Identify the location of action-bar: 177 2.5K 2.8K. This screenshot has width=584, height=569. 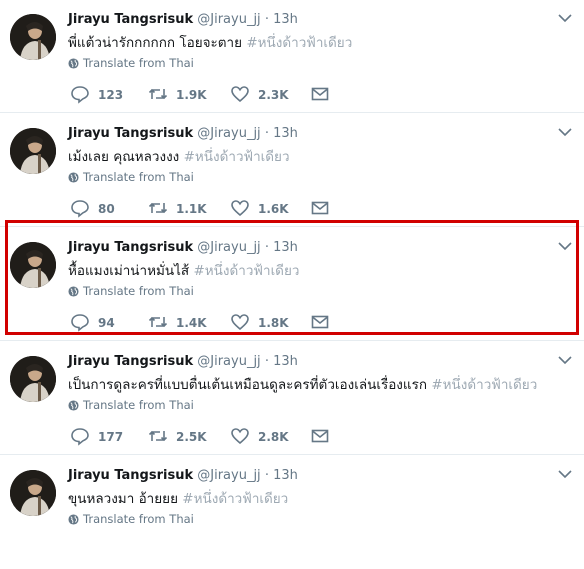
(205, 436).